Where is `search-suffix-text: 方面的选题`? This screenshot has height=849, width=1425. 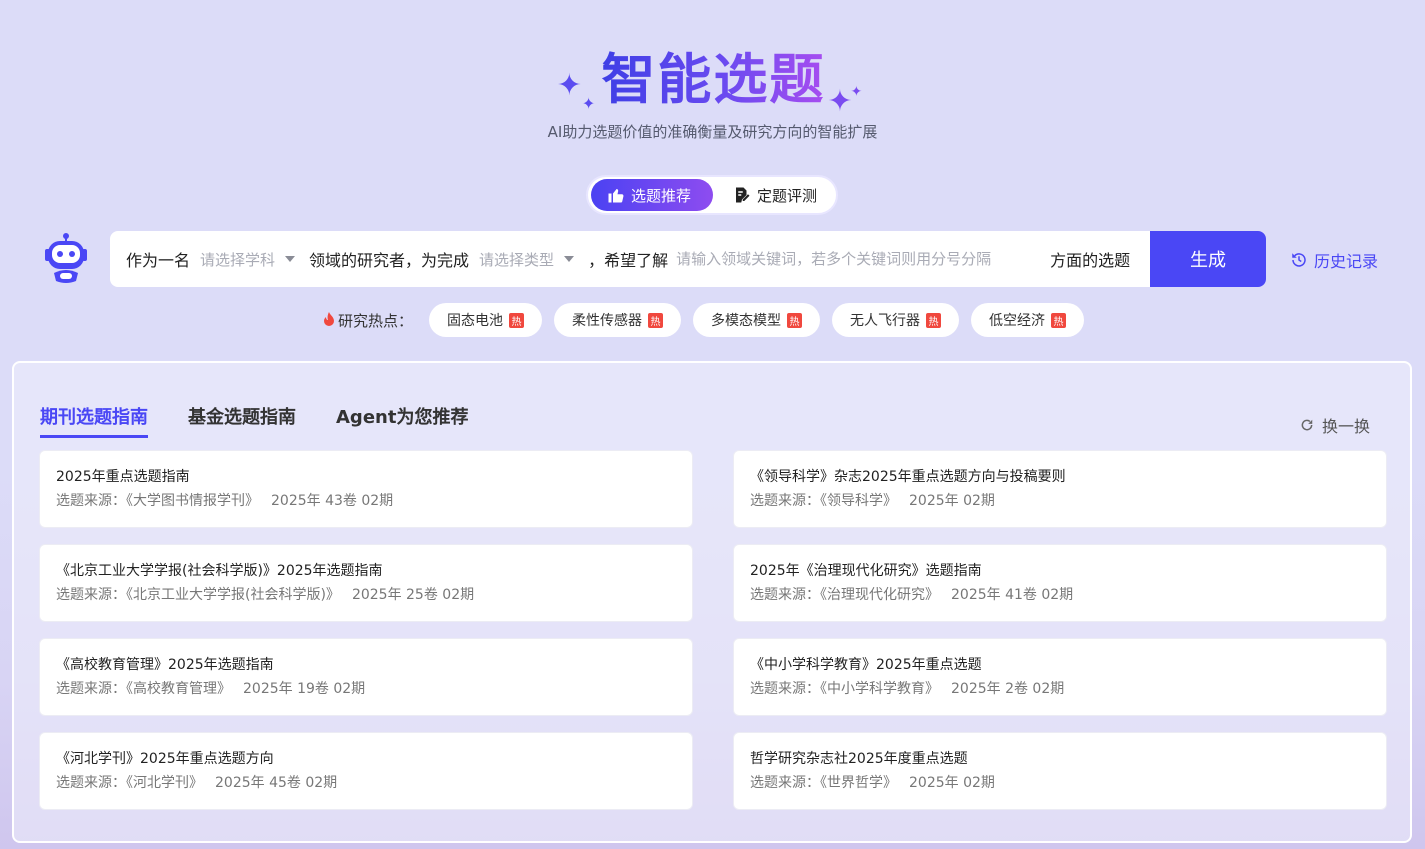
search-suffix-text: 方面的选题 is located at coordinates (1090, 260).